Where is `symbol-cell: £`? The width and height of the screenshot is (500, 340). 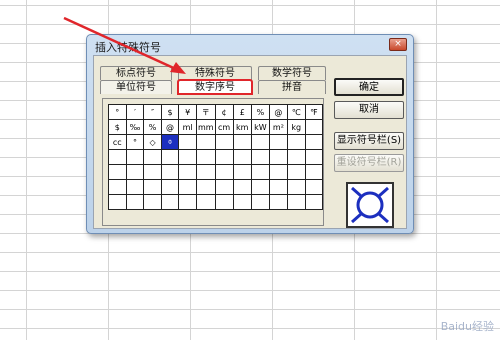 symbol-cell: £ is located at coordinates (242, 112).